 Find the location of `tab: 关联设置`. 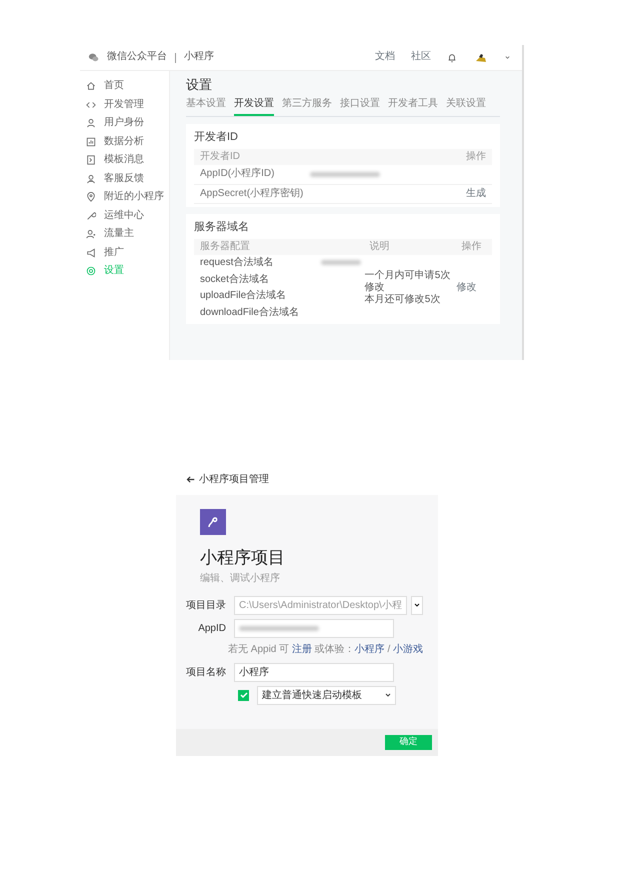

tab: 关联设置 is located at coordinates (466, 106).